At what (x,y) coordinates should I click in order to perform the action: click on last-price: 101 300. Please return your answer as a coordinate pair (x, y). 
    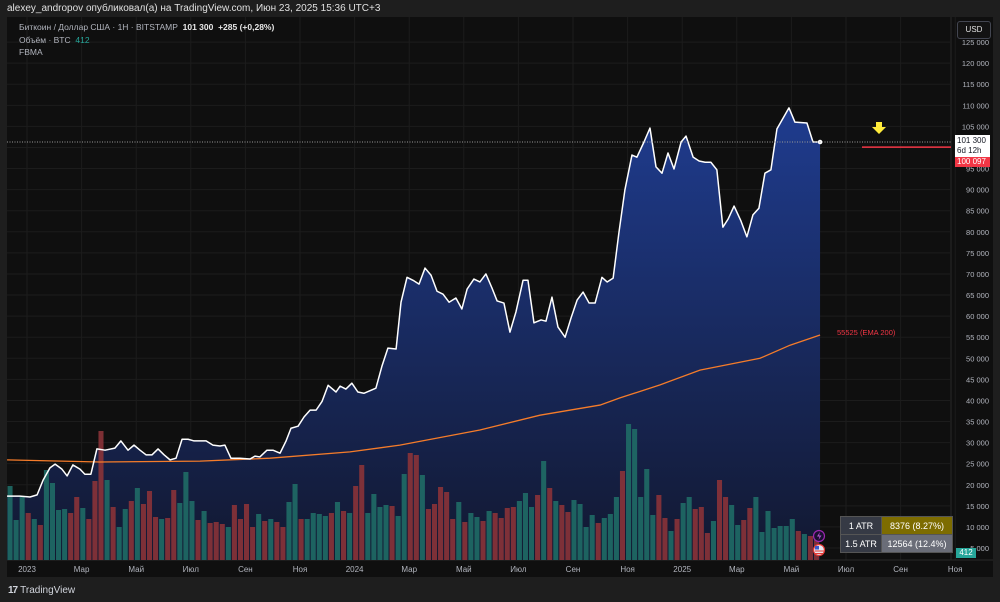
    Looking at the image, I should click on (198, 27).